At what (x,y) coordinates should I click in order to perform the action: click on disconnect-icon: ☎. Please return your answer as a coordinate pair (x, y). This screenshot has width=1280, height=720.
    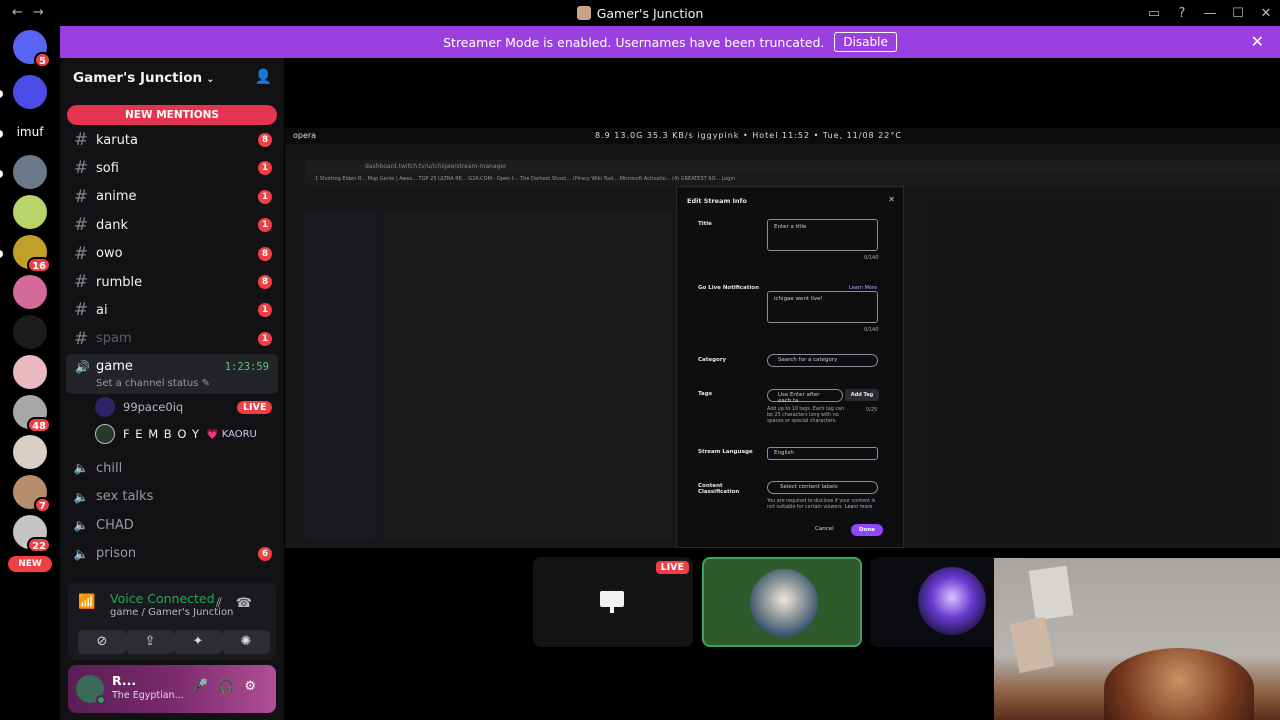
    Looking at the image, I should click on (251, 603).